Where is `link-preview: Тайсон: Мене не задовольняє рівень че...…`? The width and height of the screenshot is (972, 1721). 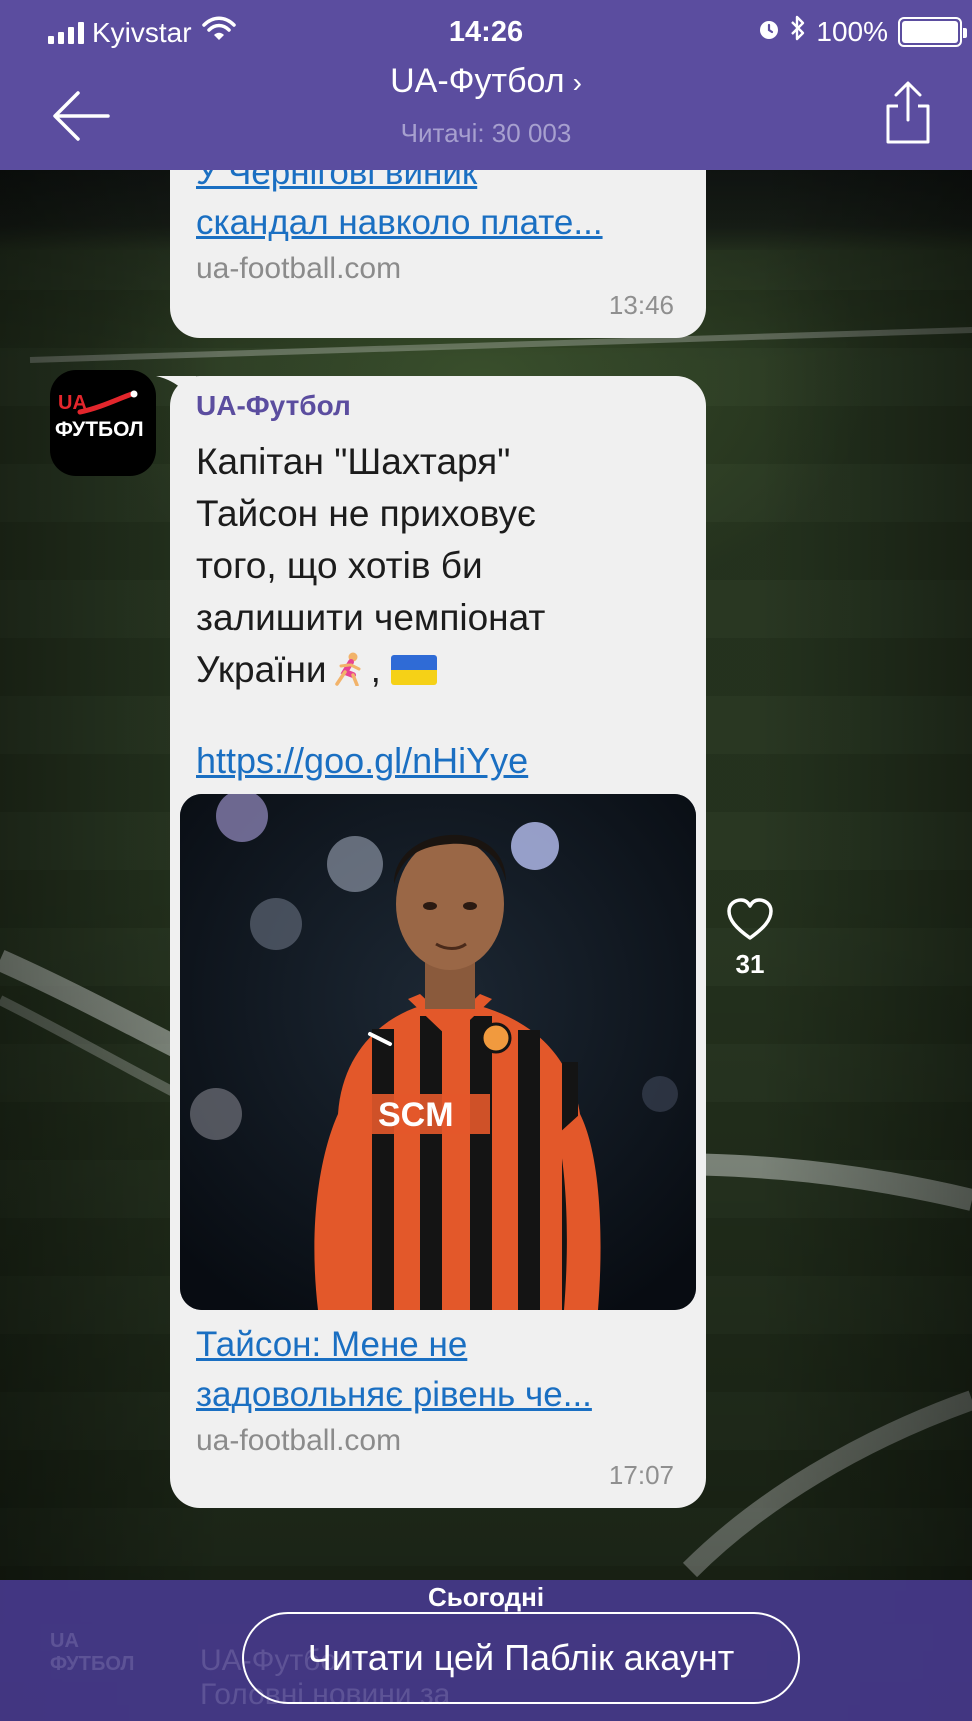 link-preview: Тайсон: Мене не задовольняє рівень че...… is located at coordinates (394, 1391).